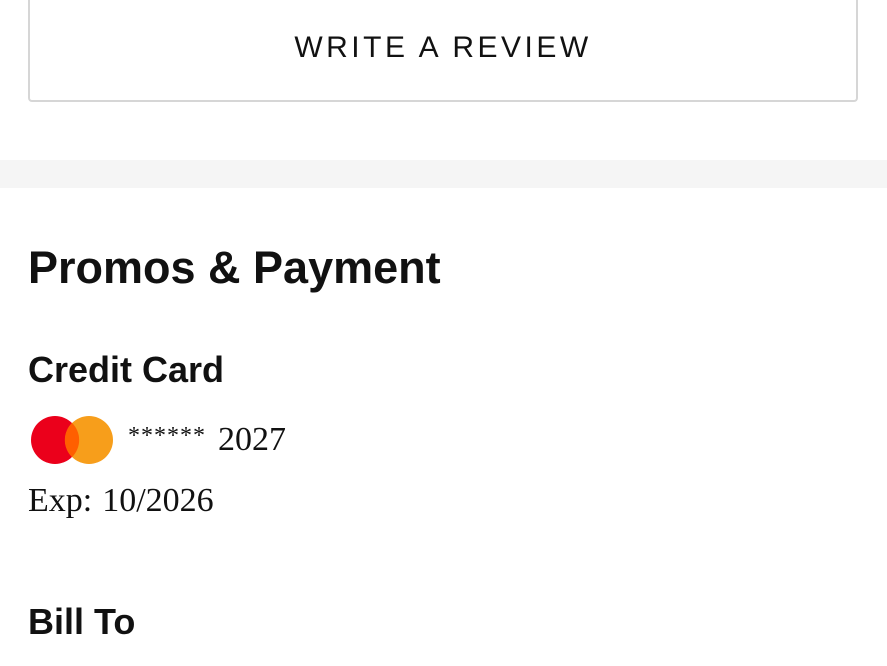 The image size is (887, 666). What do you see at coordinates (82, 621) in the screenshot?
I see `bill-to-heading: Bill To` at bounding box center [82, 621].